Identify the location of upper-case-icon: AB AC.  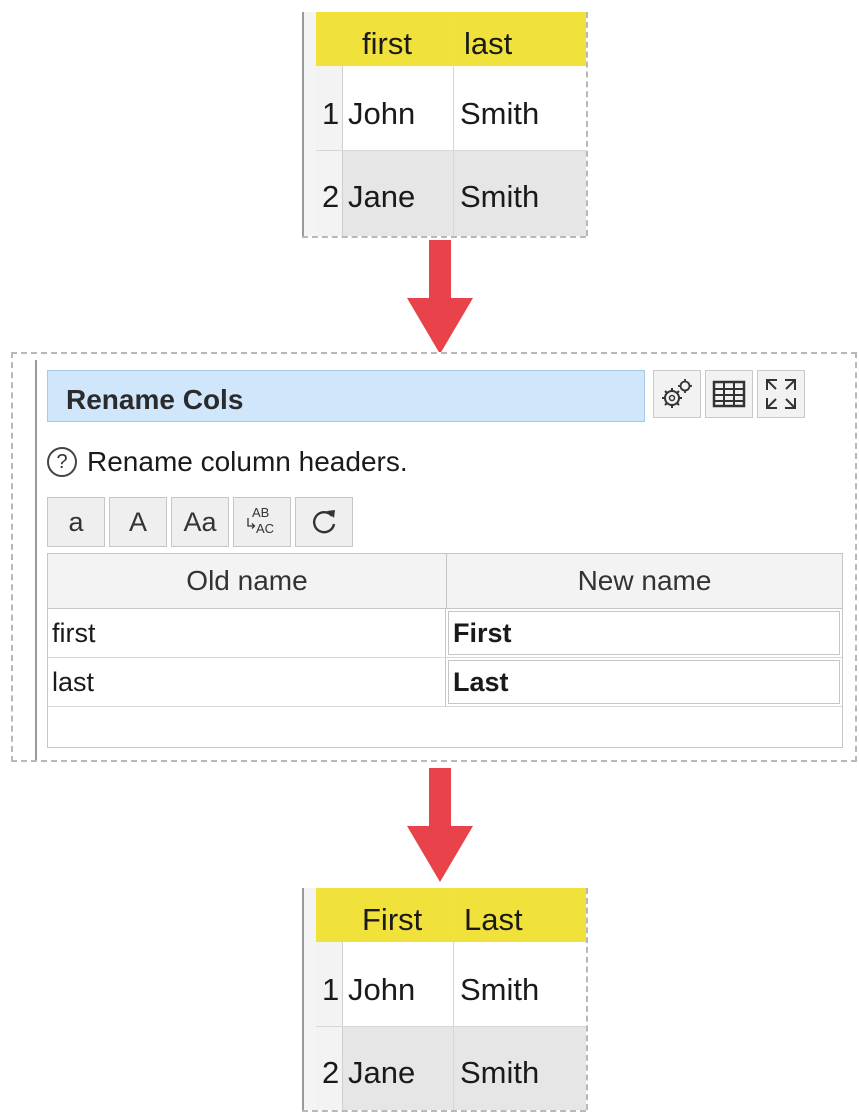
(260, 520).